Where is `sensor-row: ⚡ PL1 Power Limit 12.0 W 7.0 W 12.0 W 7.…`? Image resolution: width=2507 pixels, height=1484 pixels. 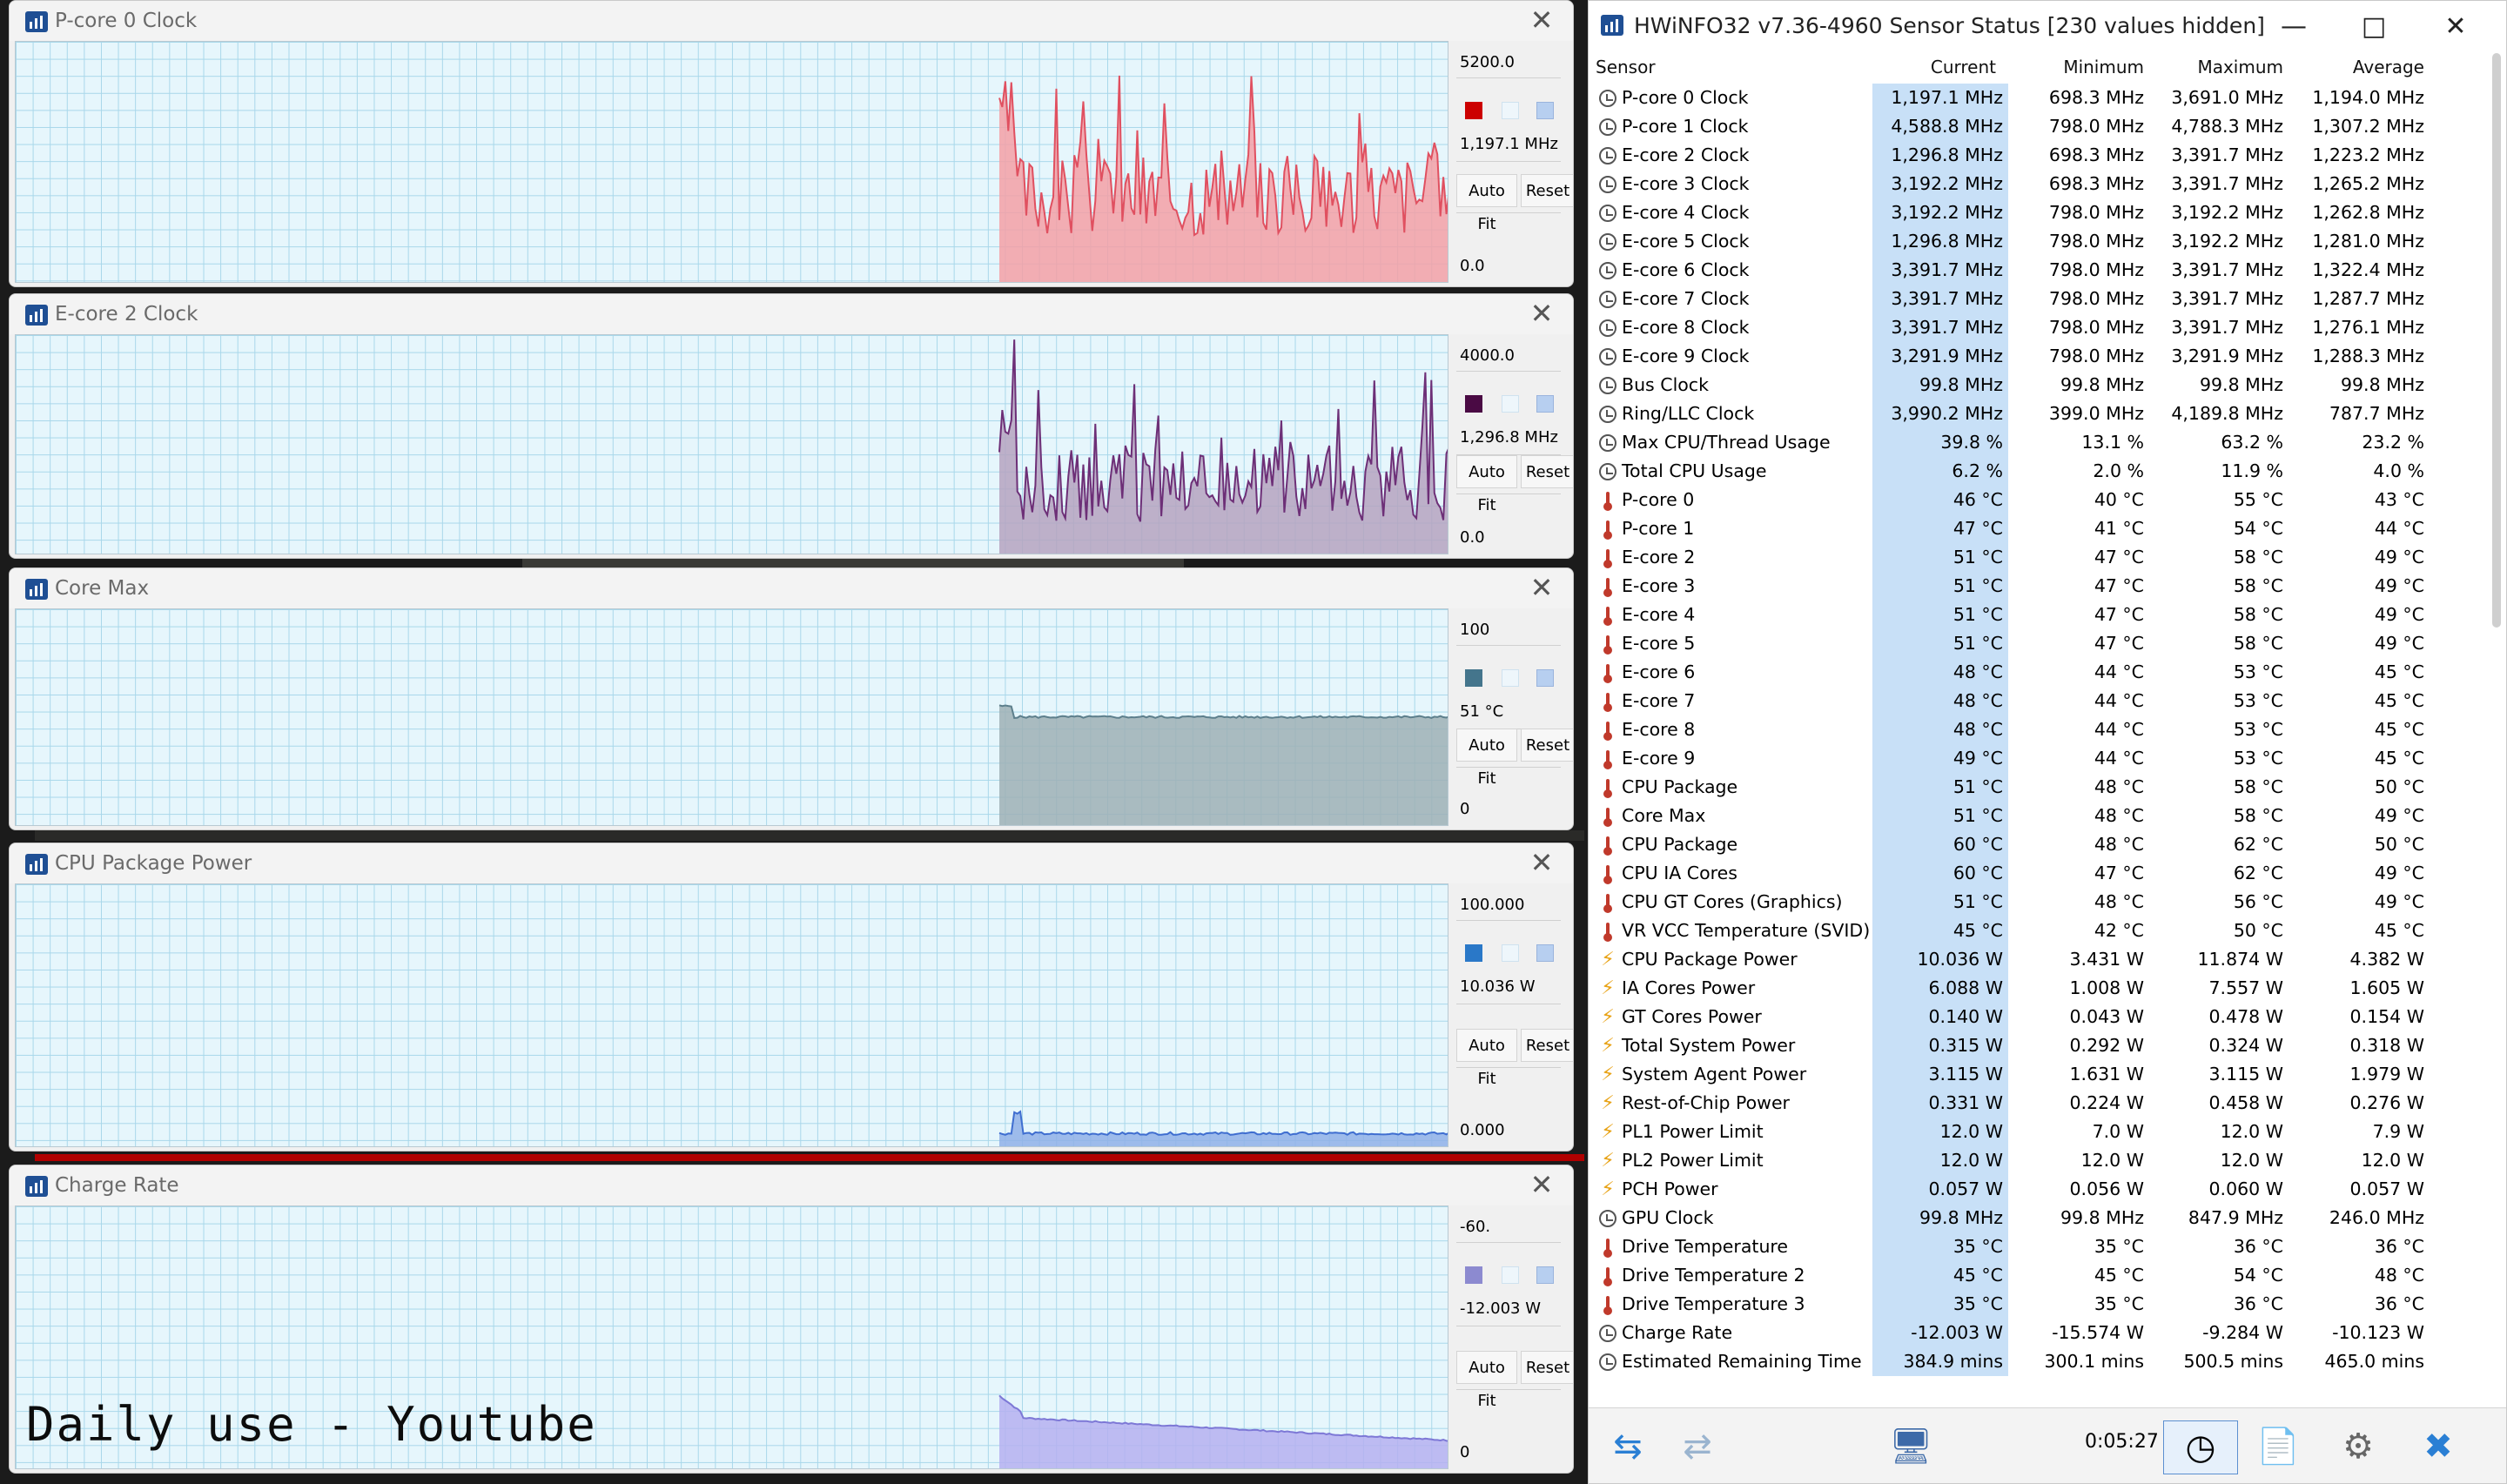 sensor-row: ⚡ PL1 Power Limit 12.0 W 7.0 W 12.0 W 7.… is located at coordinates (2044, 1132).